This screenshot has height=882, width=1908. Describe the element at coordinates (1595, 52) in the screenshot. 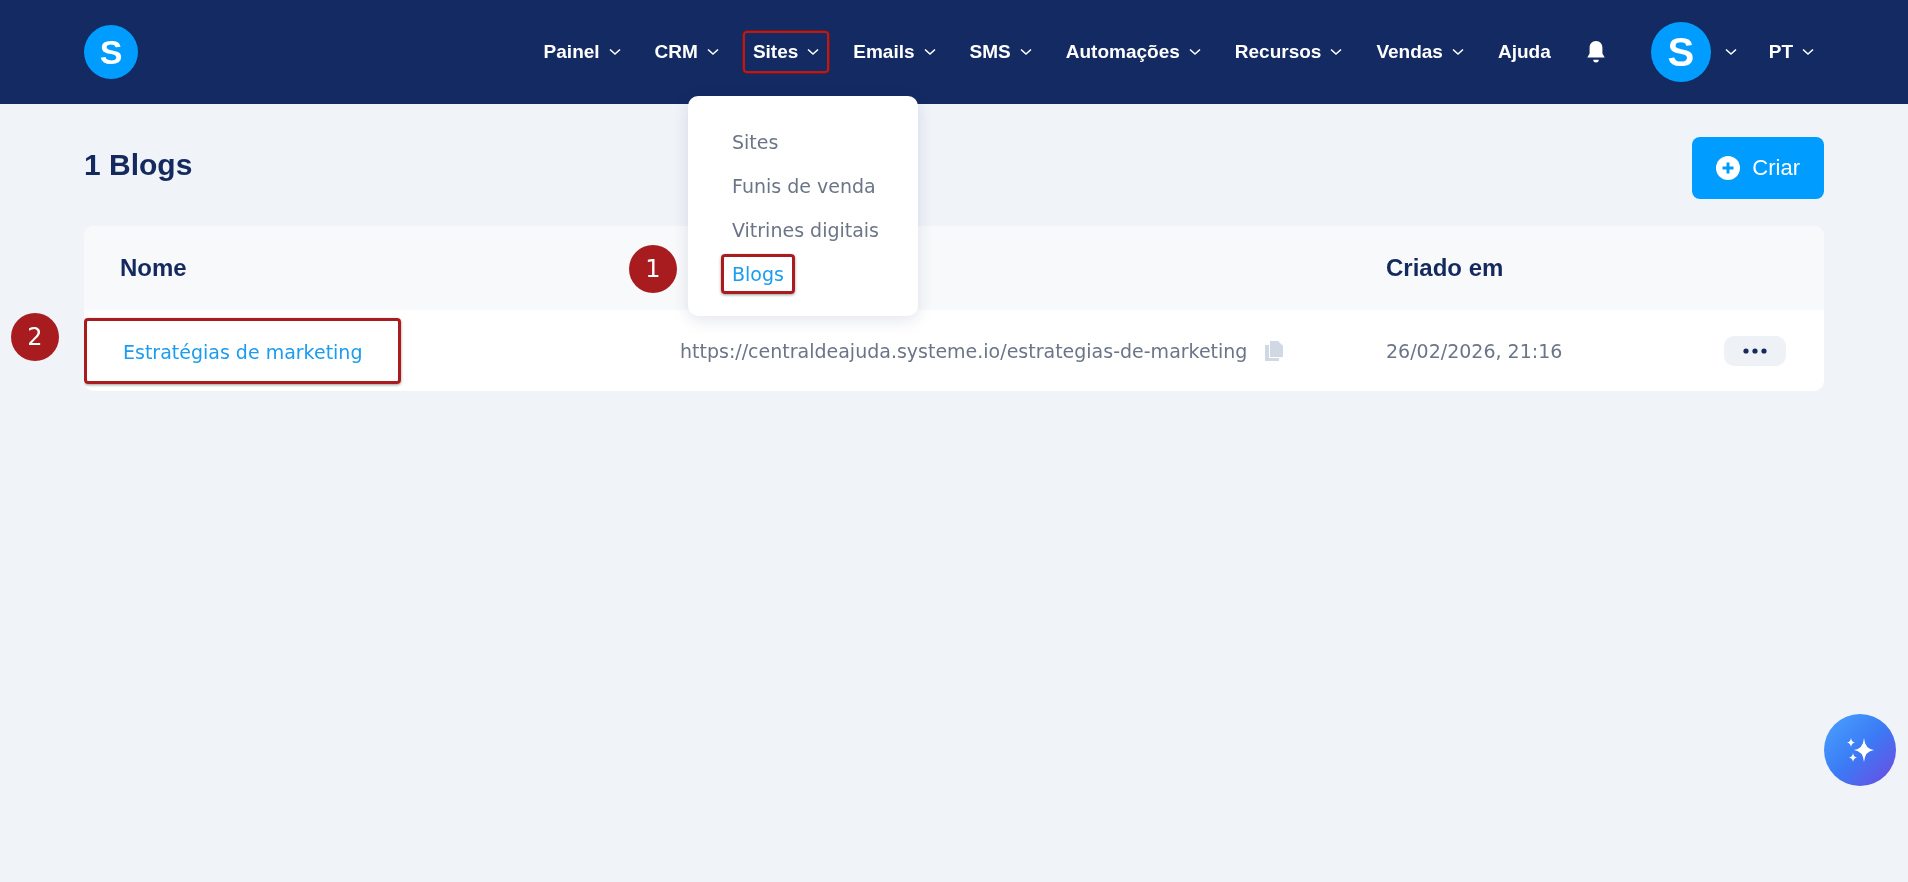

I see `bell-icon` at that location.